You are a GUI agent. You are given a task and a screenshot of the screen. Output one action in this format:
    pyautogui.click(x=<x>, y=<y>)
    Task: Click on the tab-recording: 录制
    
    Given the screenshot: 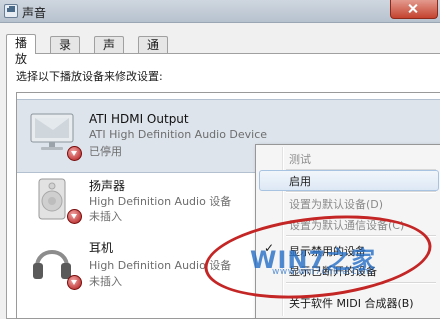 What is the action you would take?
    pyautogui.click(x=65, y=52)
    